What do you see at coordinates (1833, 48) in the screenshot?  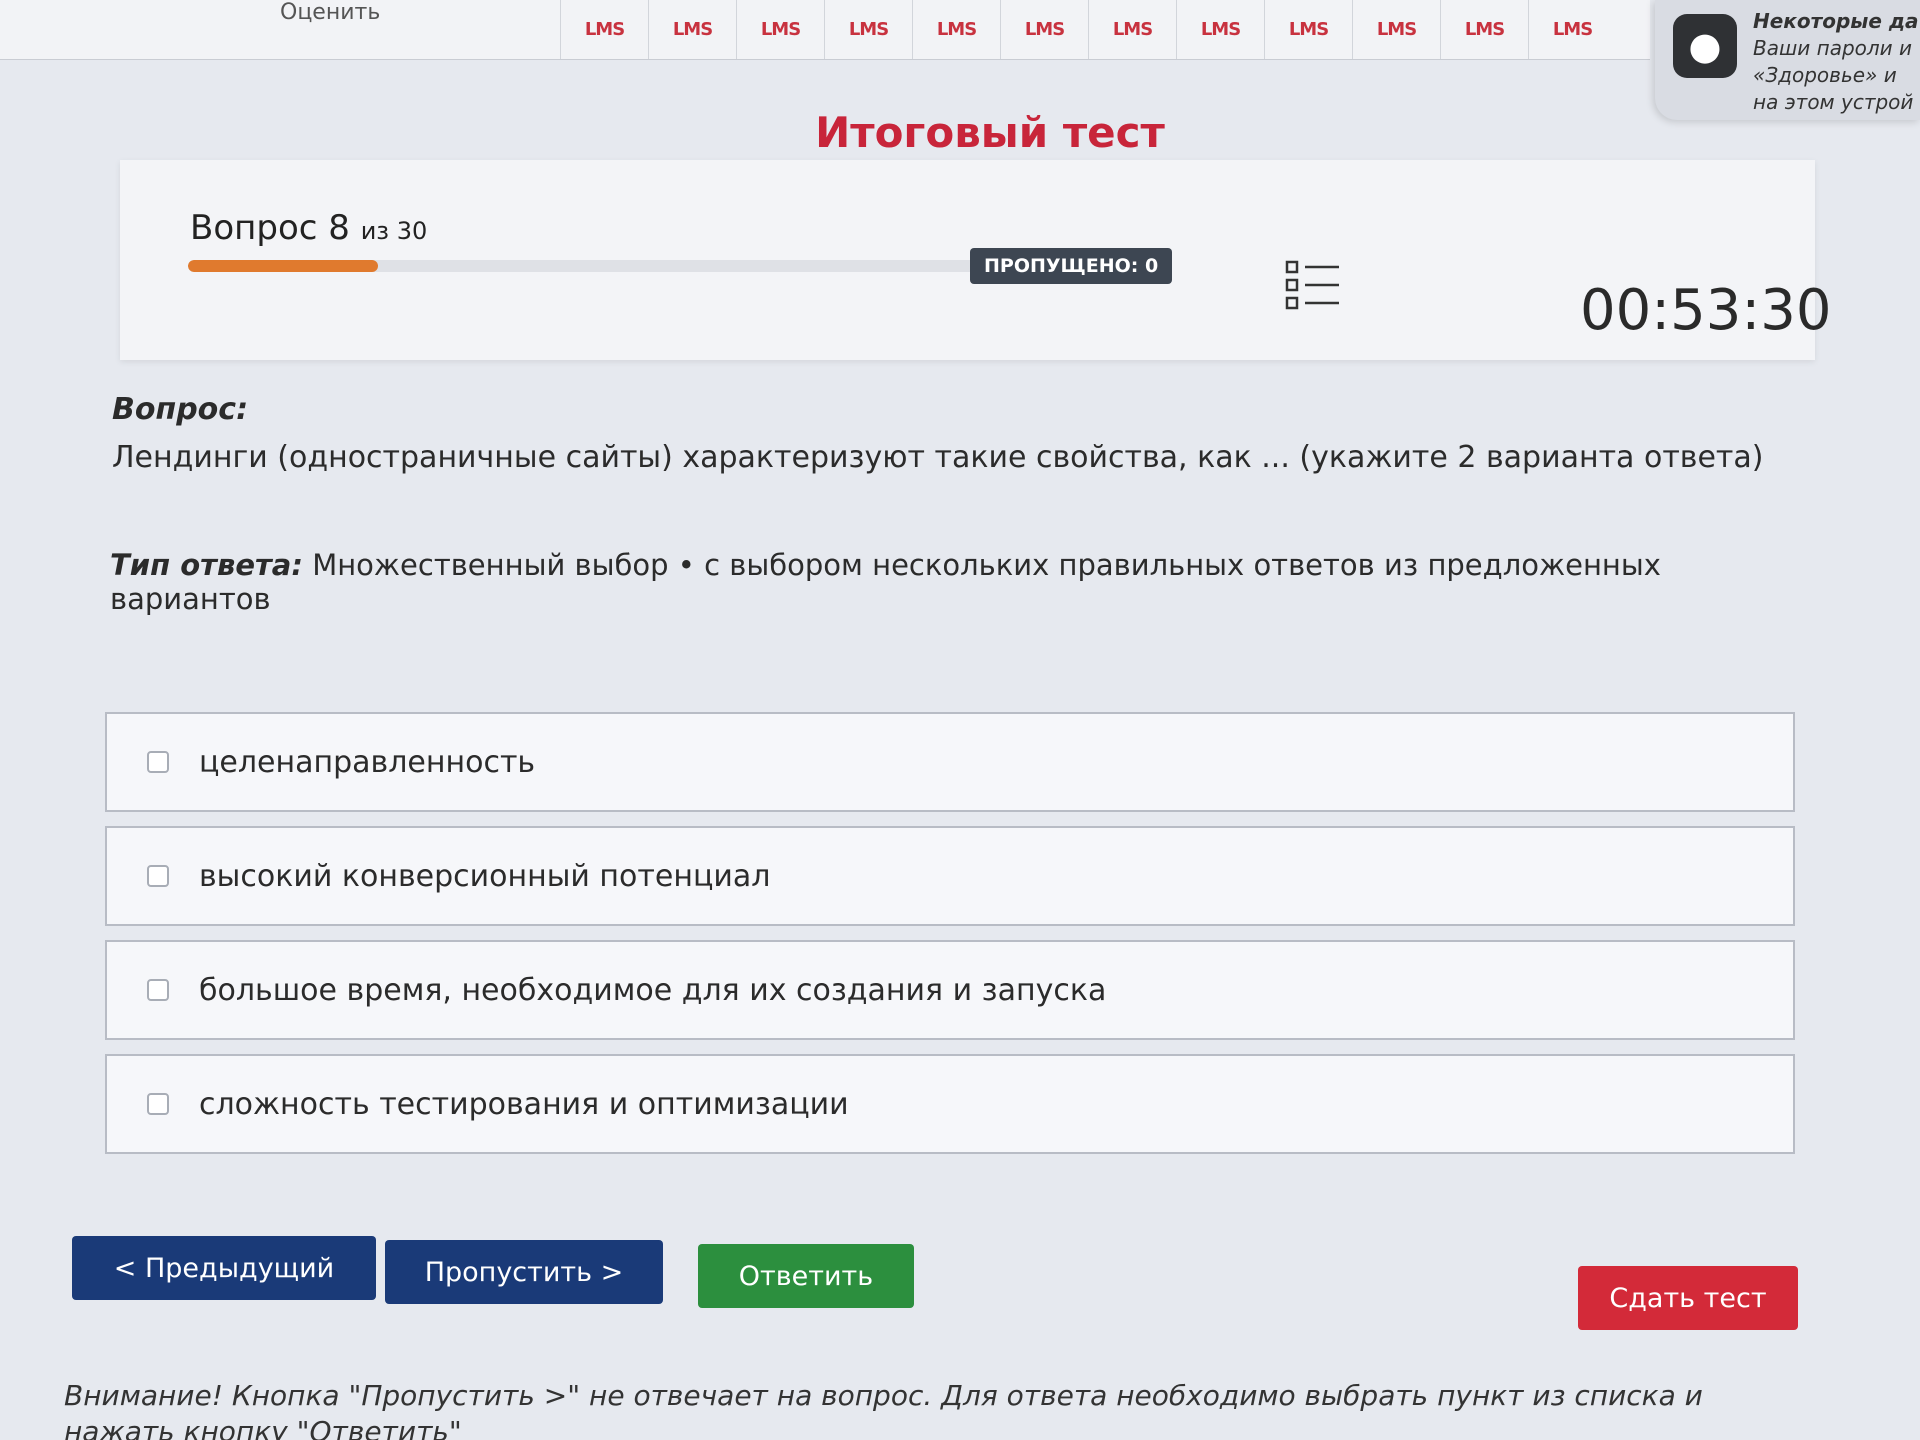 I see `notification-line: Ваши пароли и` at bounding box center [1833, 48].